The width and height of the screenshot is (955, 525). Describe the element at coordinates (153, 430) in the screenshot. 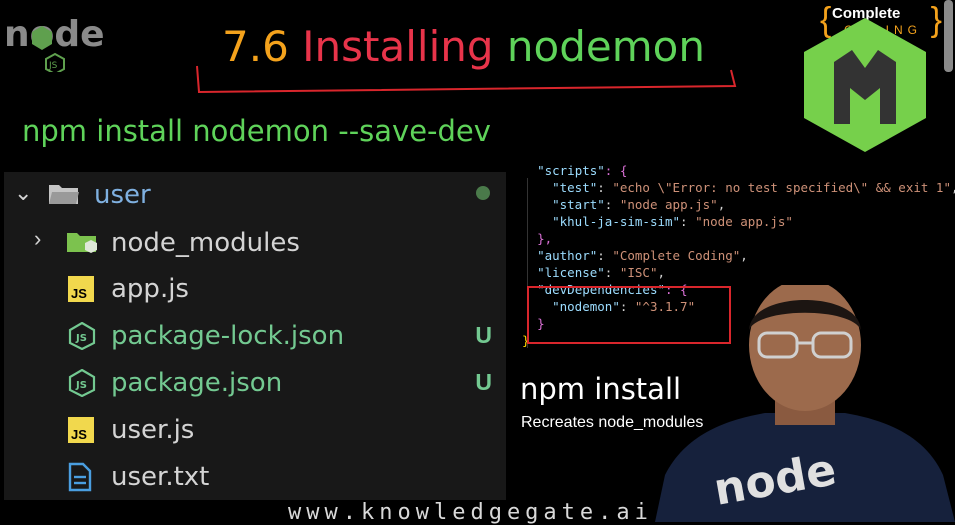

I see `file-name: user.js` at that location.